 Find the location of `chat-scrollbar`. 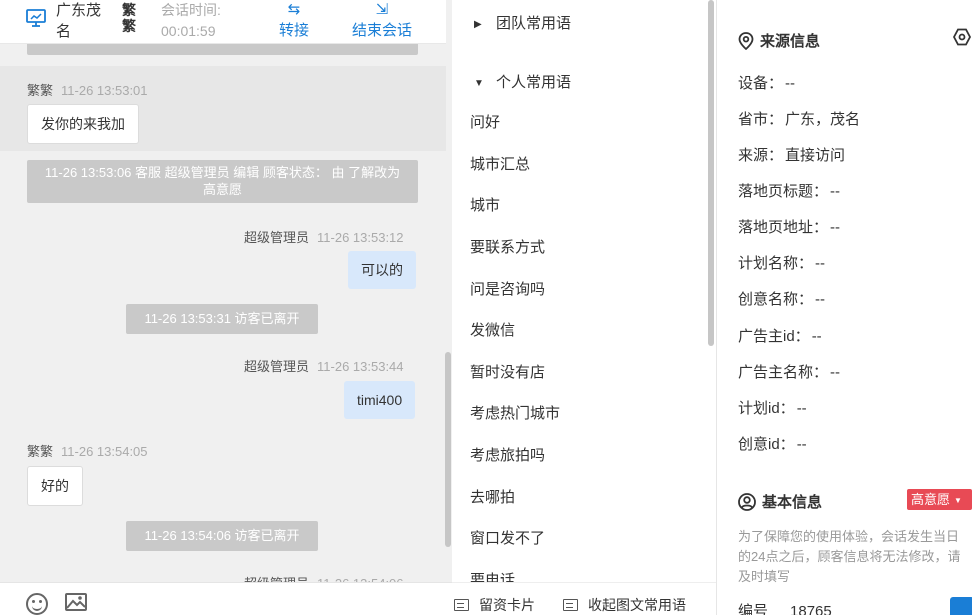

chat-scrollbar is located at coordinates (448, 449).